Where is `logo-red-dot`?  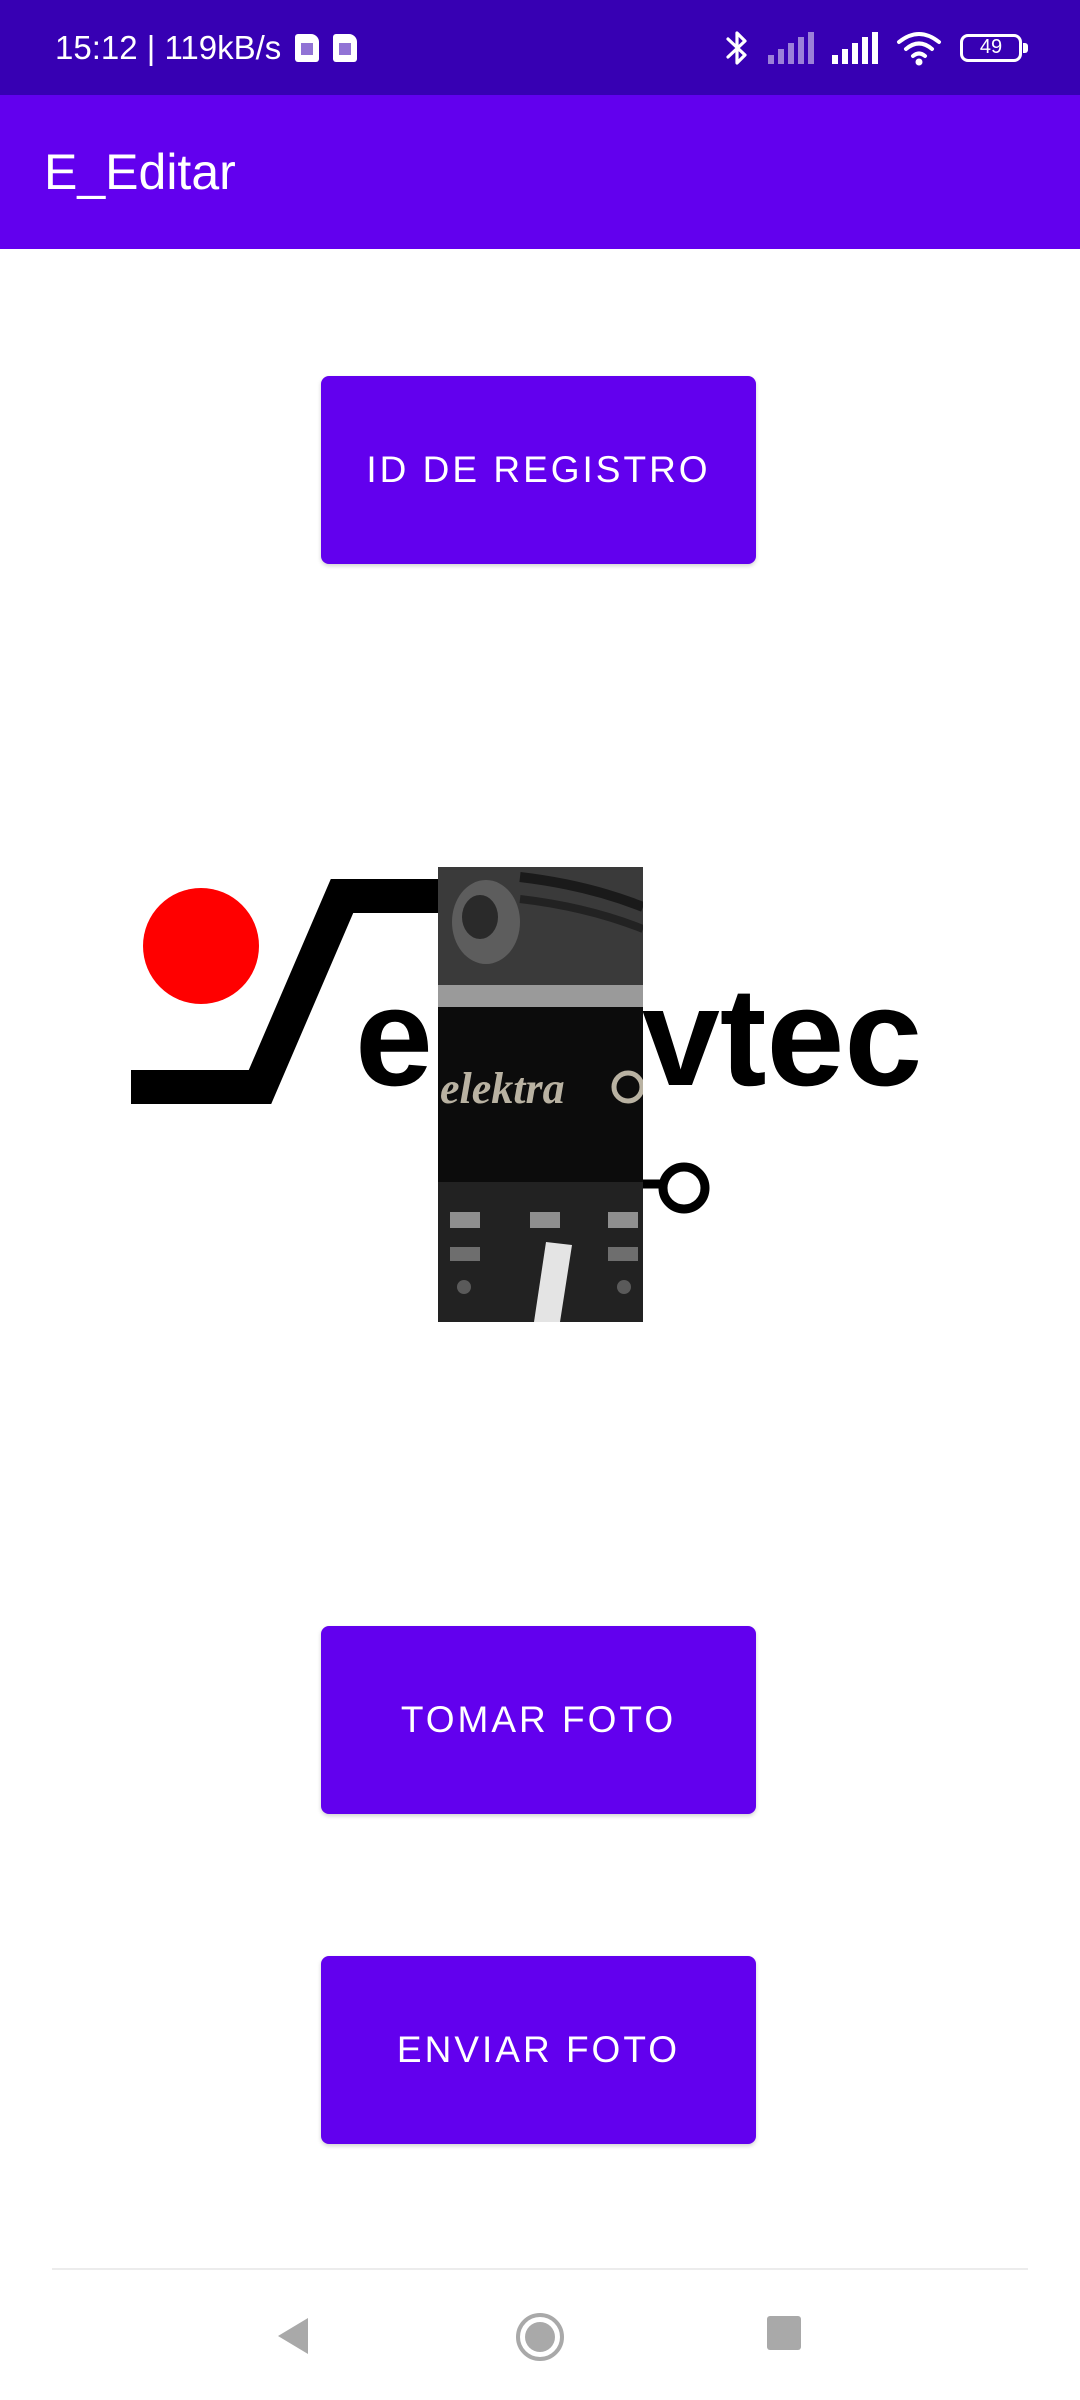 logo-red-dot is located at coordinates (201, 946).